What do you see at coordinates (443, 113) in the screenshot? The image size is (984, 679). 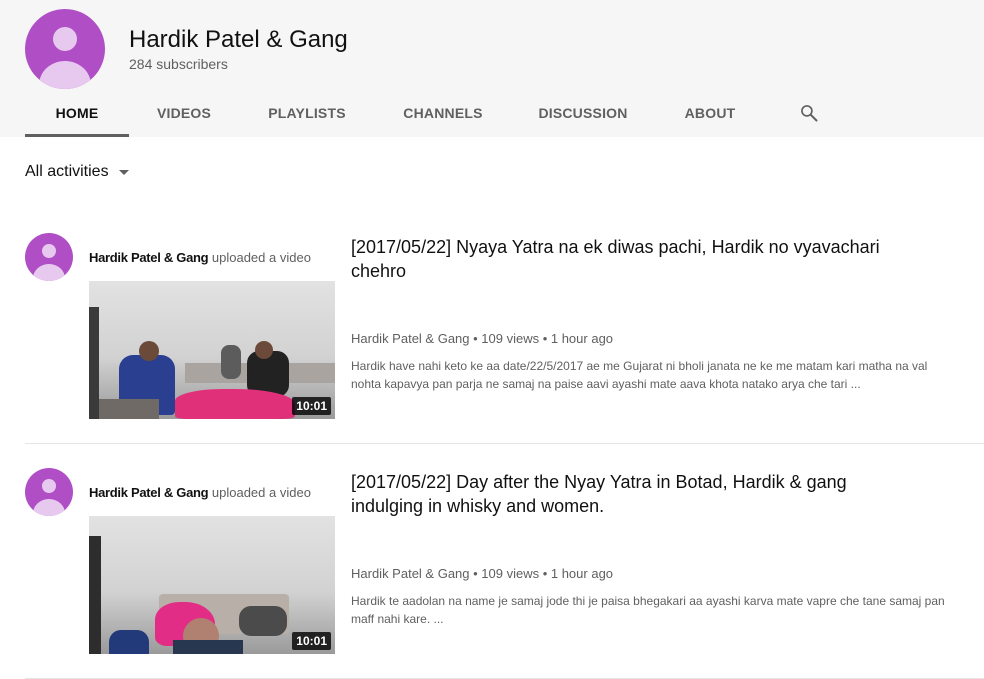 I see `tab-channels: CHANNELS` at bounding box center [443, 113].